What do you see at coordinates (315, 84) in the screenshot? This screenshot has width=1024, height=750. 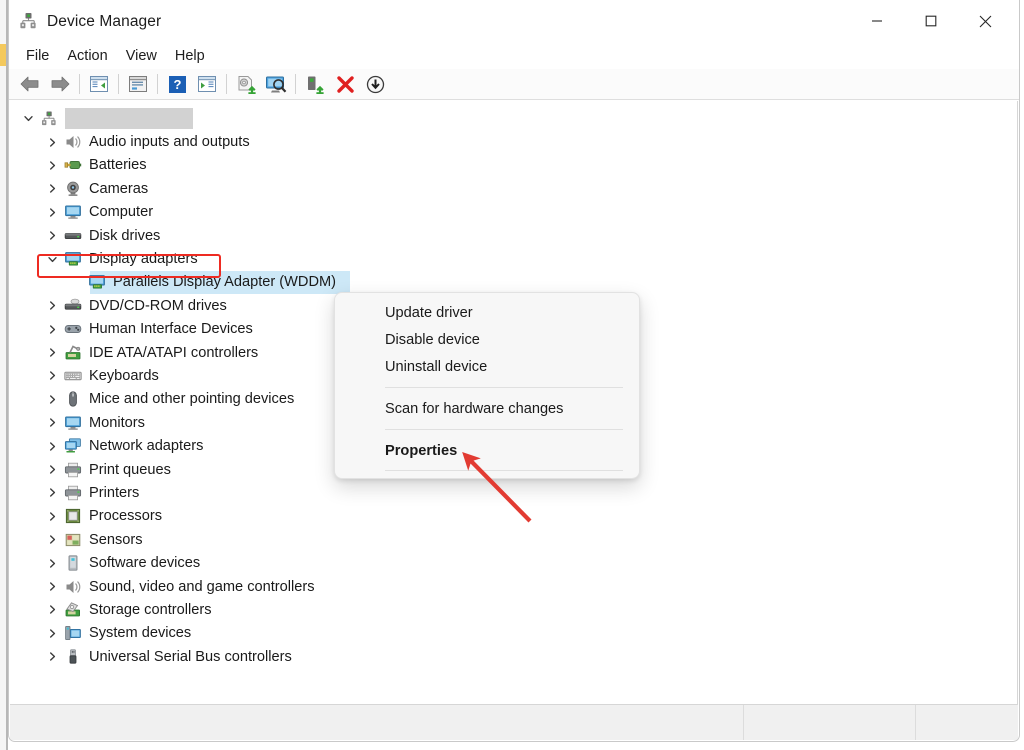 I see `disable-device-icon` at bounding box center [315, 84].